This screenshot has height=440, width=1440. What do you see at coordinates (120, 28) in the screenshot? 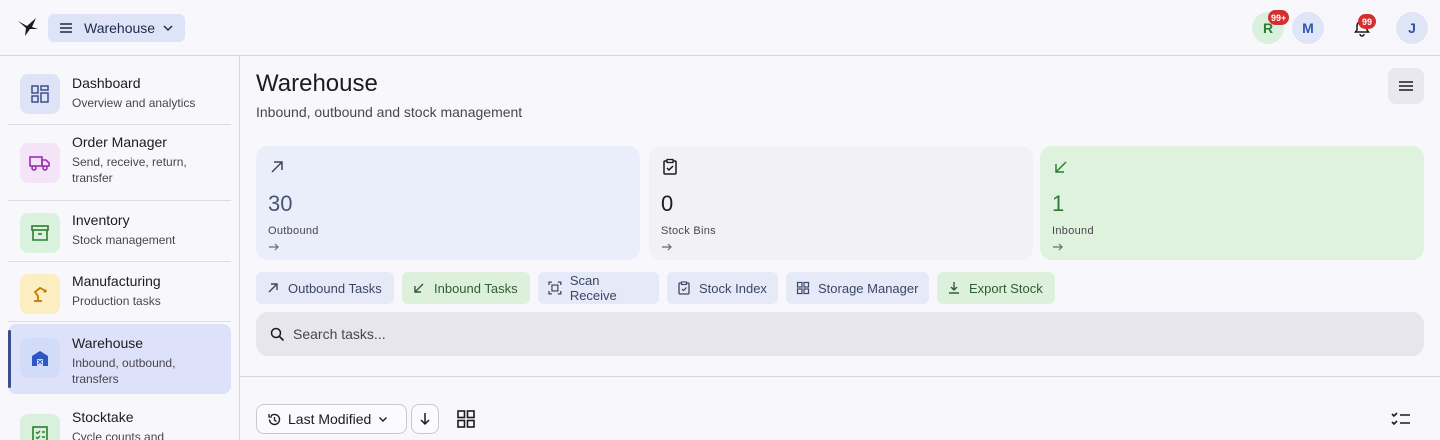
I see `workspace-label: Warehouse` at bounding box center [120, 28].